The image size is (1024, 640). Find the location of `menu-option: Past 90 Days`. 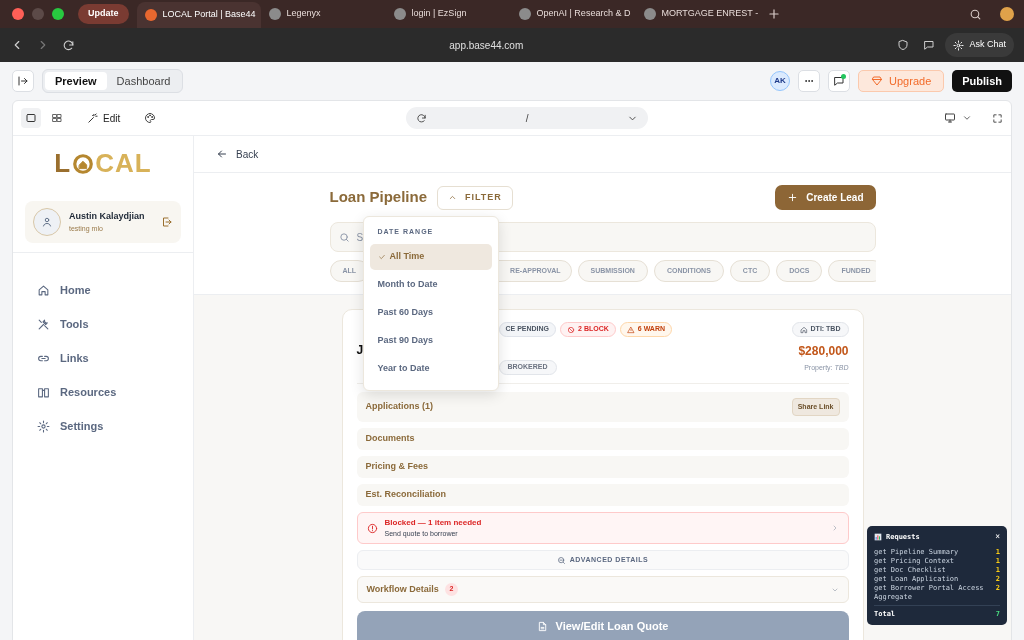

menu-option: Past 90 Days is located at coordinates (430, 340).